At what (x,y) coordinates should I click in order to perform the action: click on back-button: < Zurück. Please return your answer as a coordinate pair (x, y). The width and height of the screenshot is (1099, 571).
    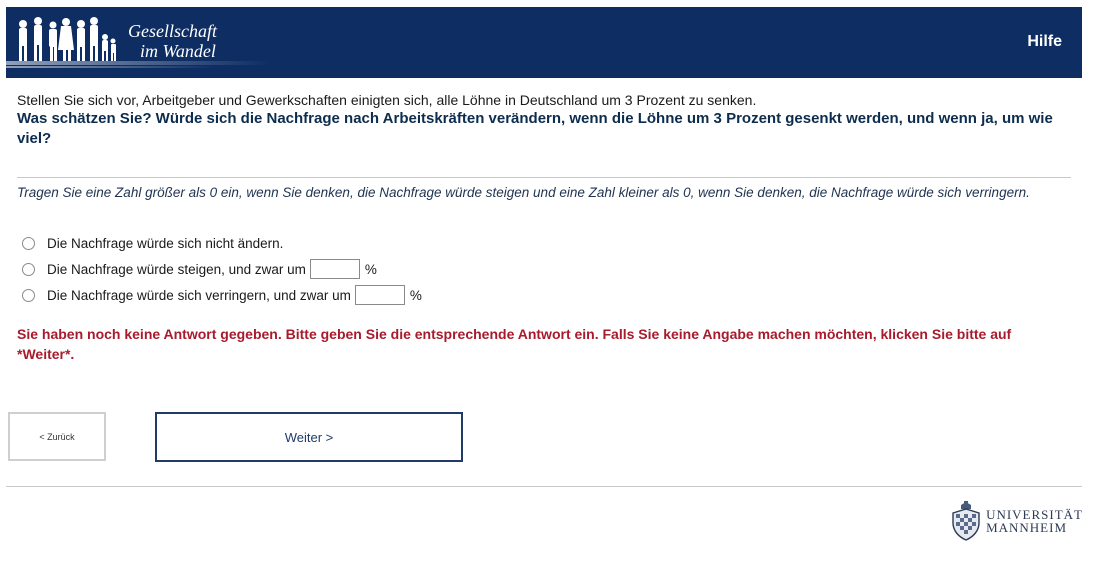
    Looking at the image, I should click on (57, 436).